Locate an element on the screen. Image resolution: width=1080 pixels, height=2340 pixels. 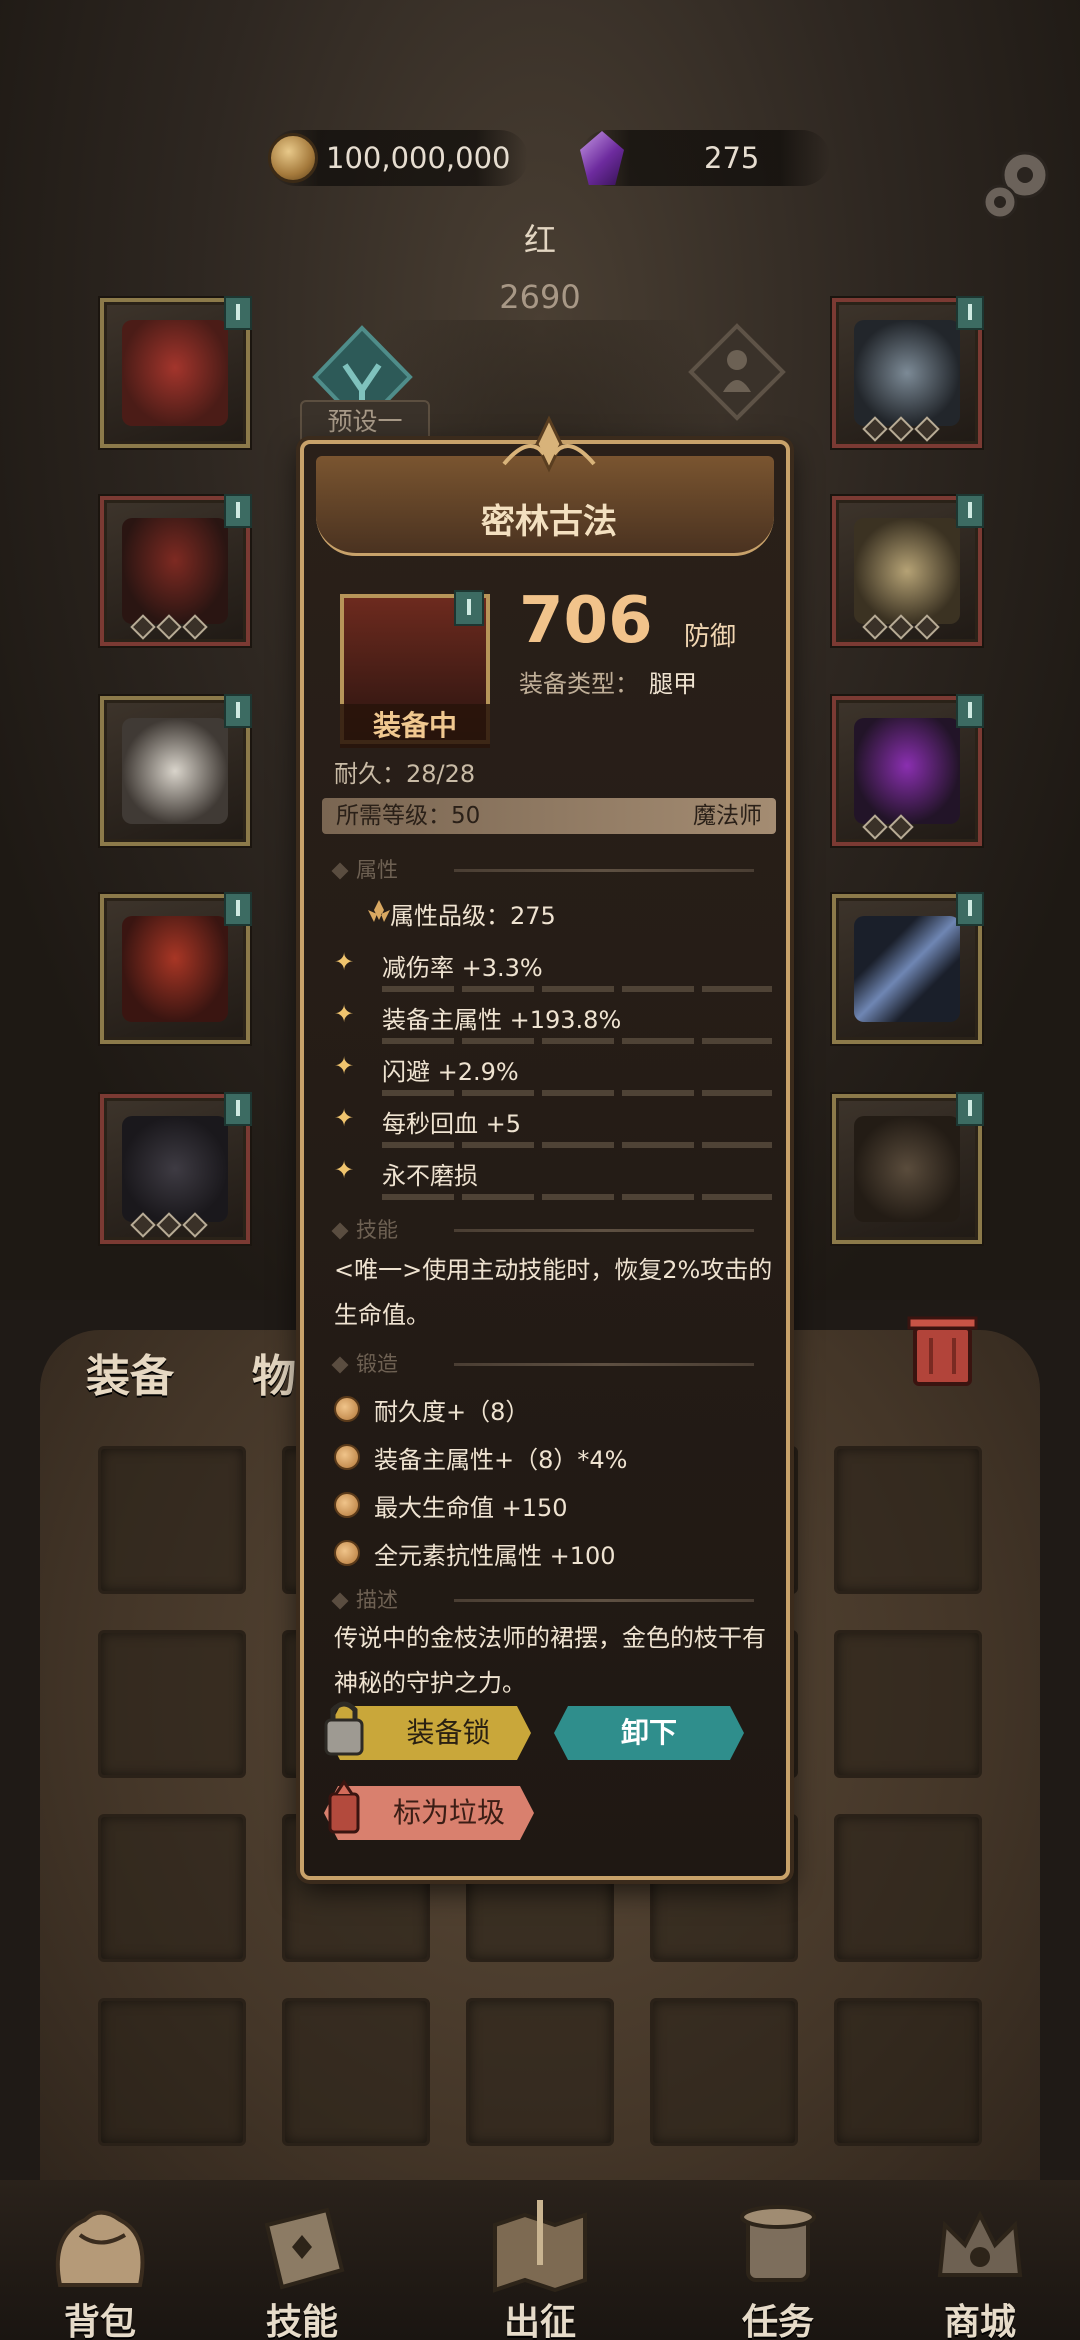
equip-slot-accessory is located at coordinates (908, 770).